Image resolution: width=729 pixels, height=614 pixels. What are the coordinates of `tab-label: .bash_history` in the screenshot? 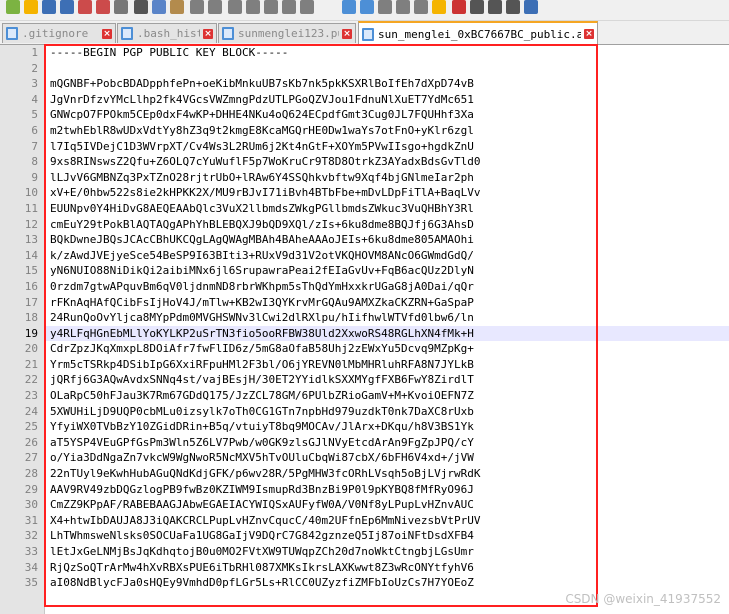 It's located at (168, 33).